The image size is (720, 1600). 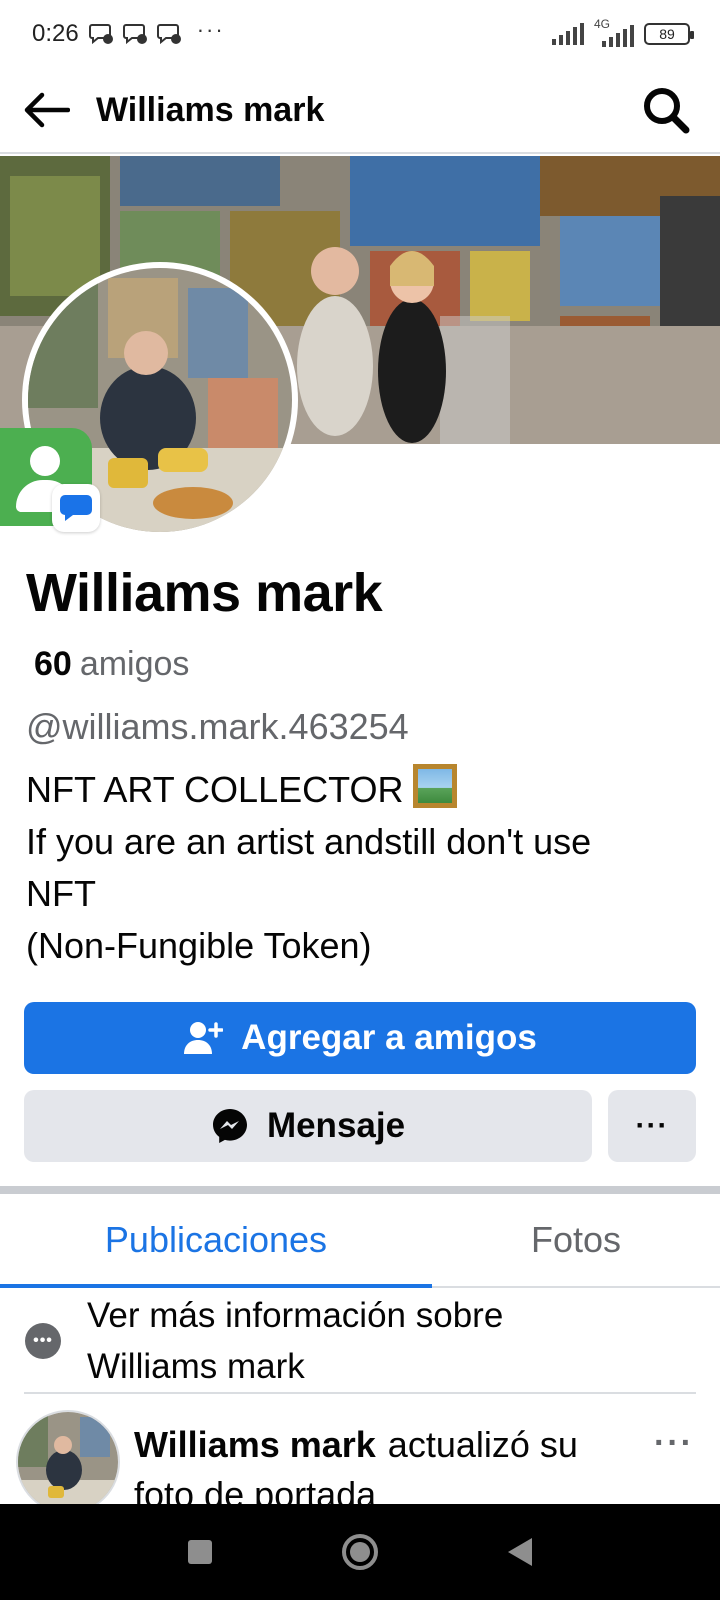 I want to click on more-info-line-1: Ver más información sobre, so click(x=295, y=1315).